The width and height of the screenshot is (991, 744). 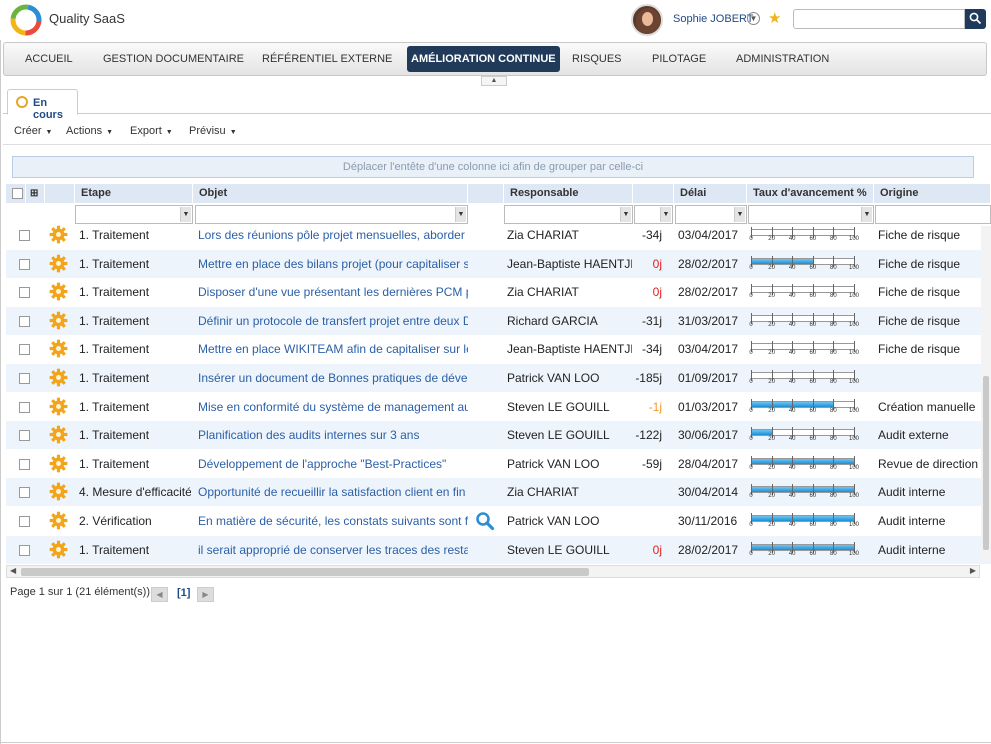 I want to click on horizontal-scroll-thumb, so click(x=305, y=572).